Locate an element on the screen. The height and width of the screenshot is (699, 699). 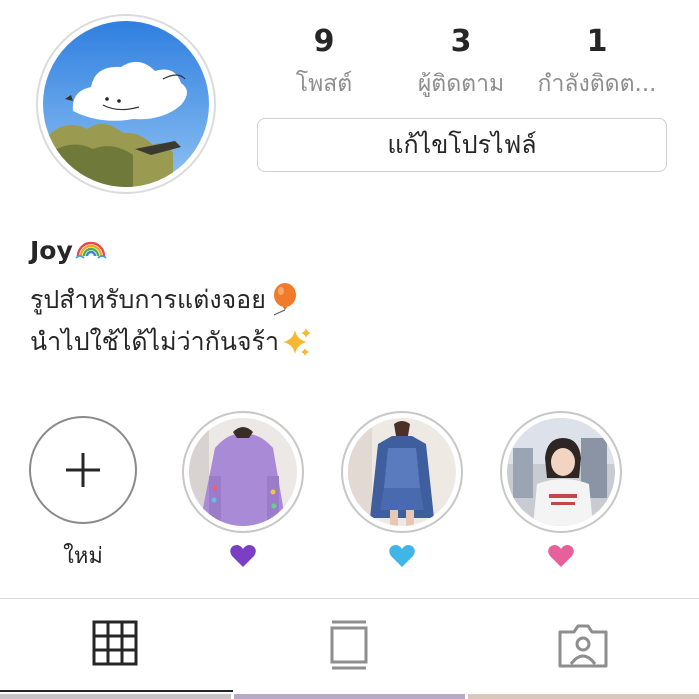
profile-name-row: Joy is located at coordinates (68, 250).